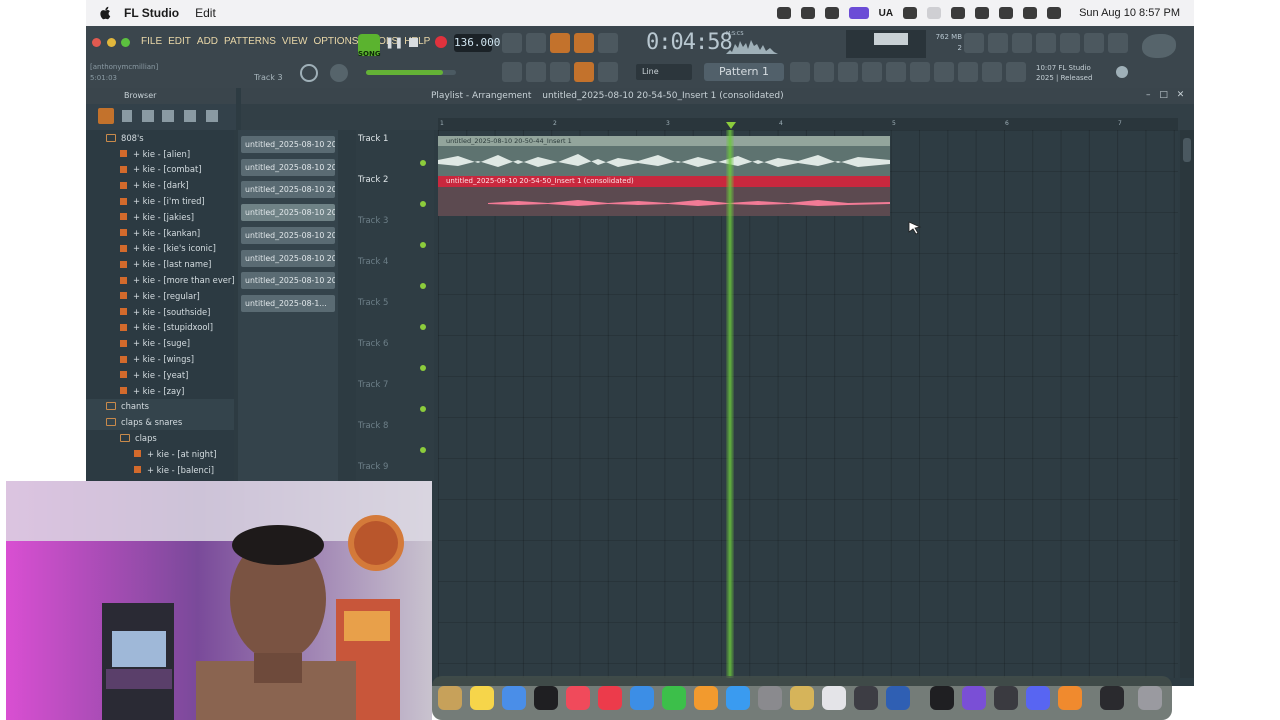 The image size is (1280, 720). I want to click on browser-item: + kie - [jakies], so click(160, 217).